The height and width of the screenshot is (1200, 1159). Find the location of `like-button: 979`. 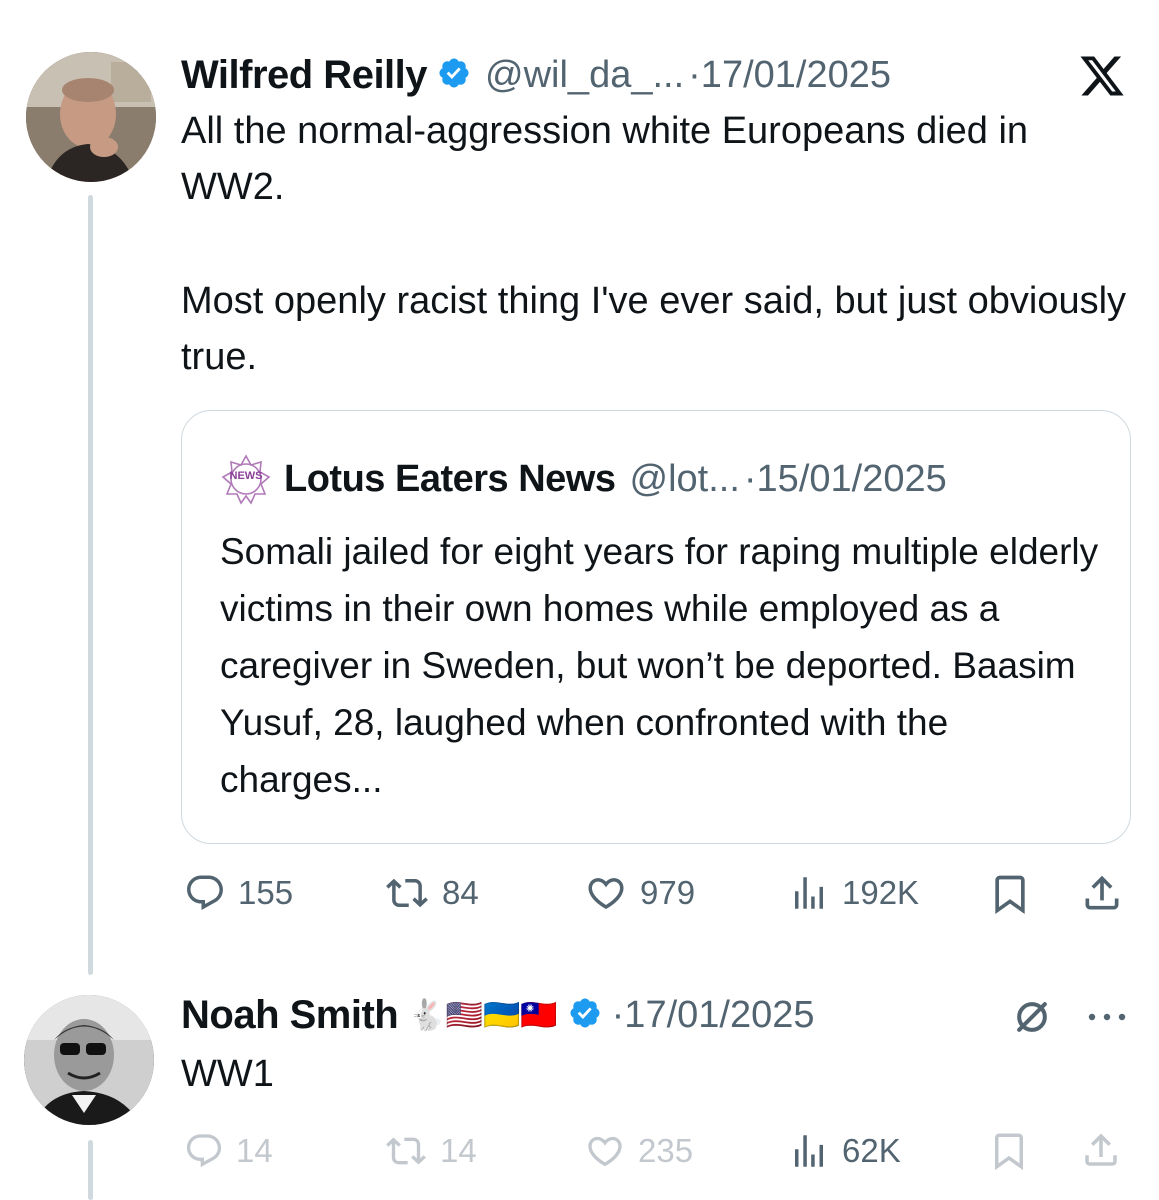

like-button: 979 is located at coordinates (639, 893).